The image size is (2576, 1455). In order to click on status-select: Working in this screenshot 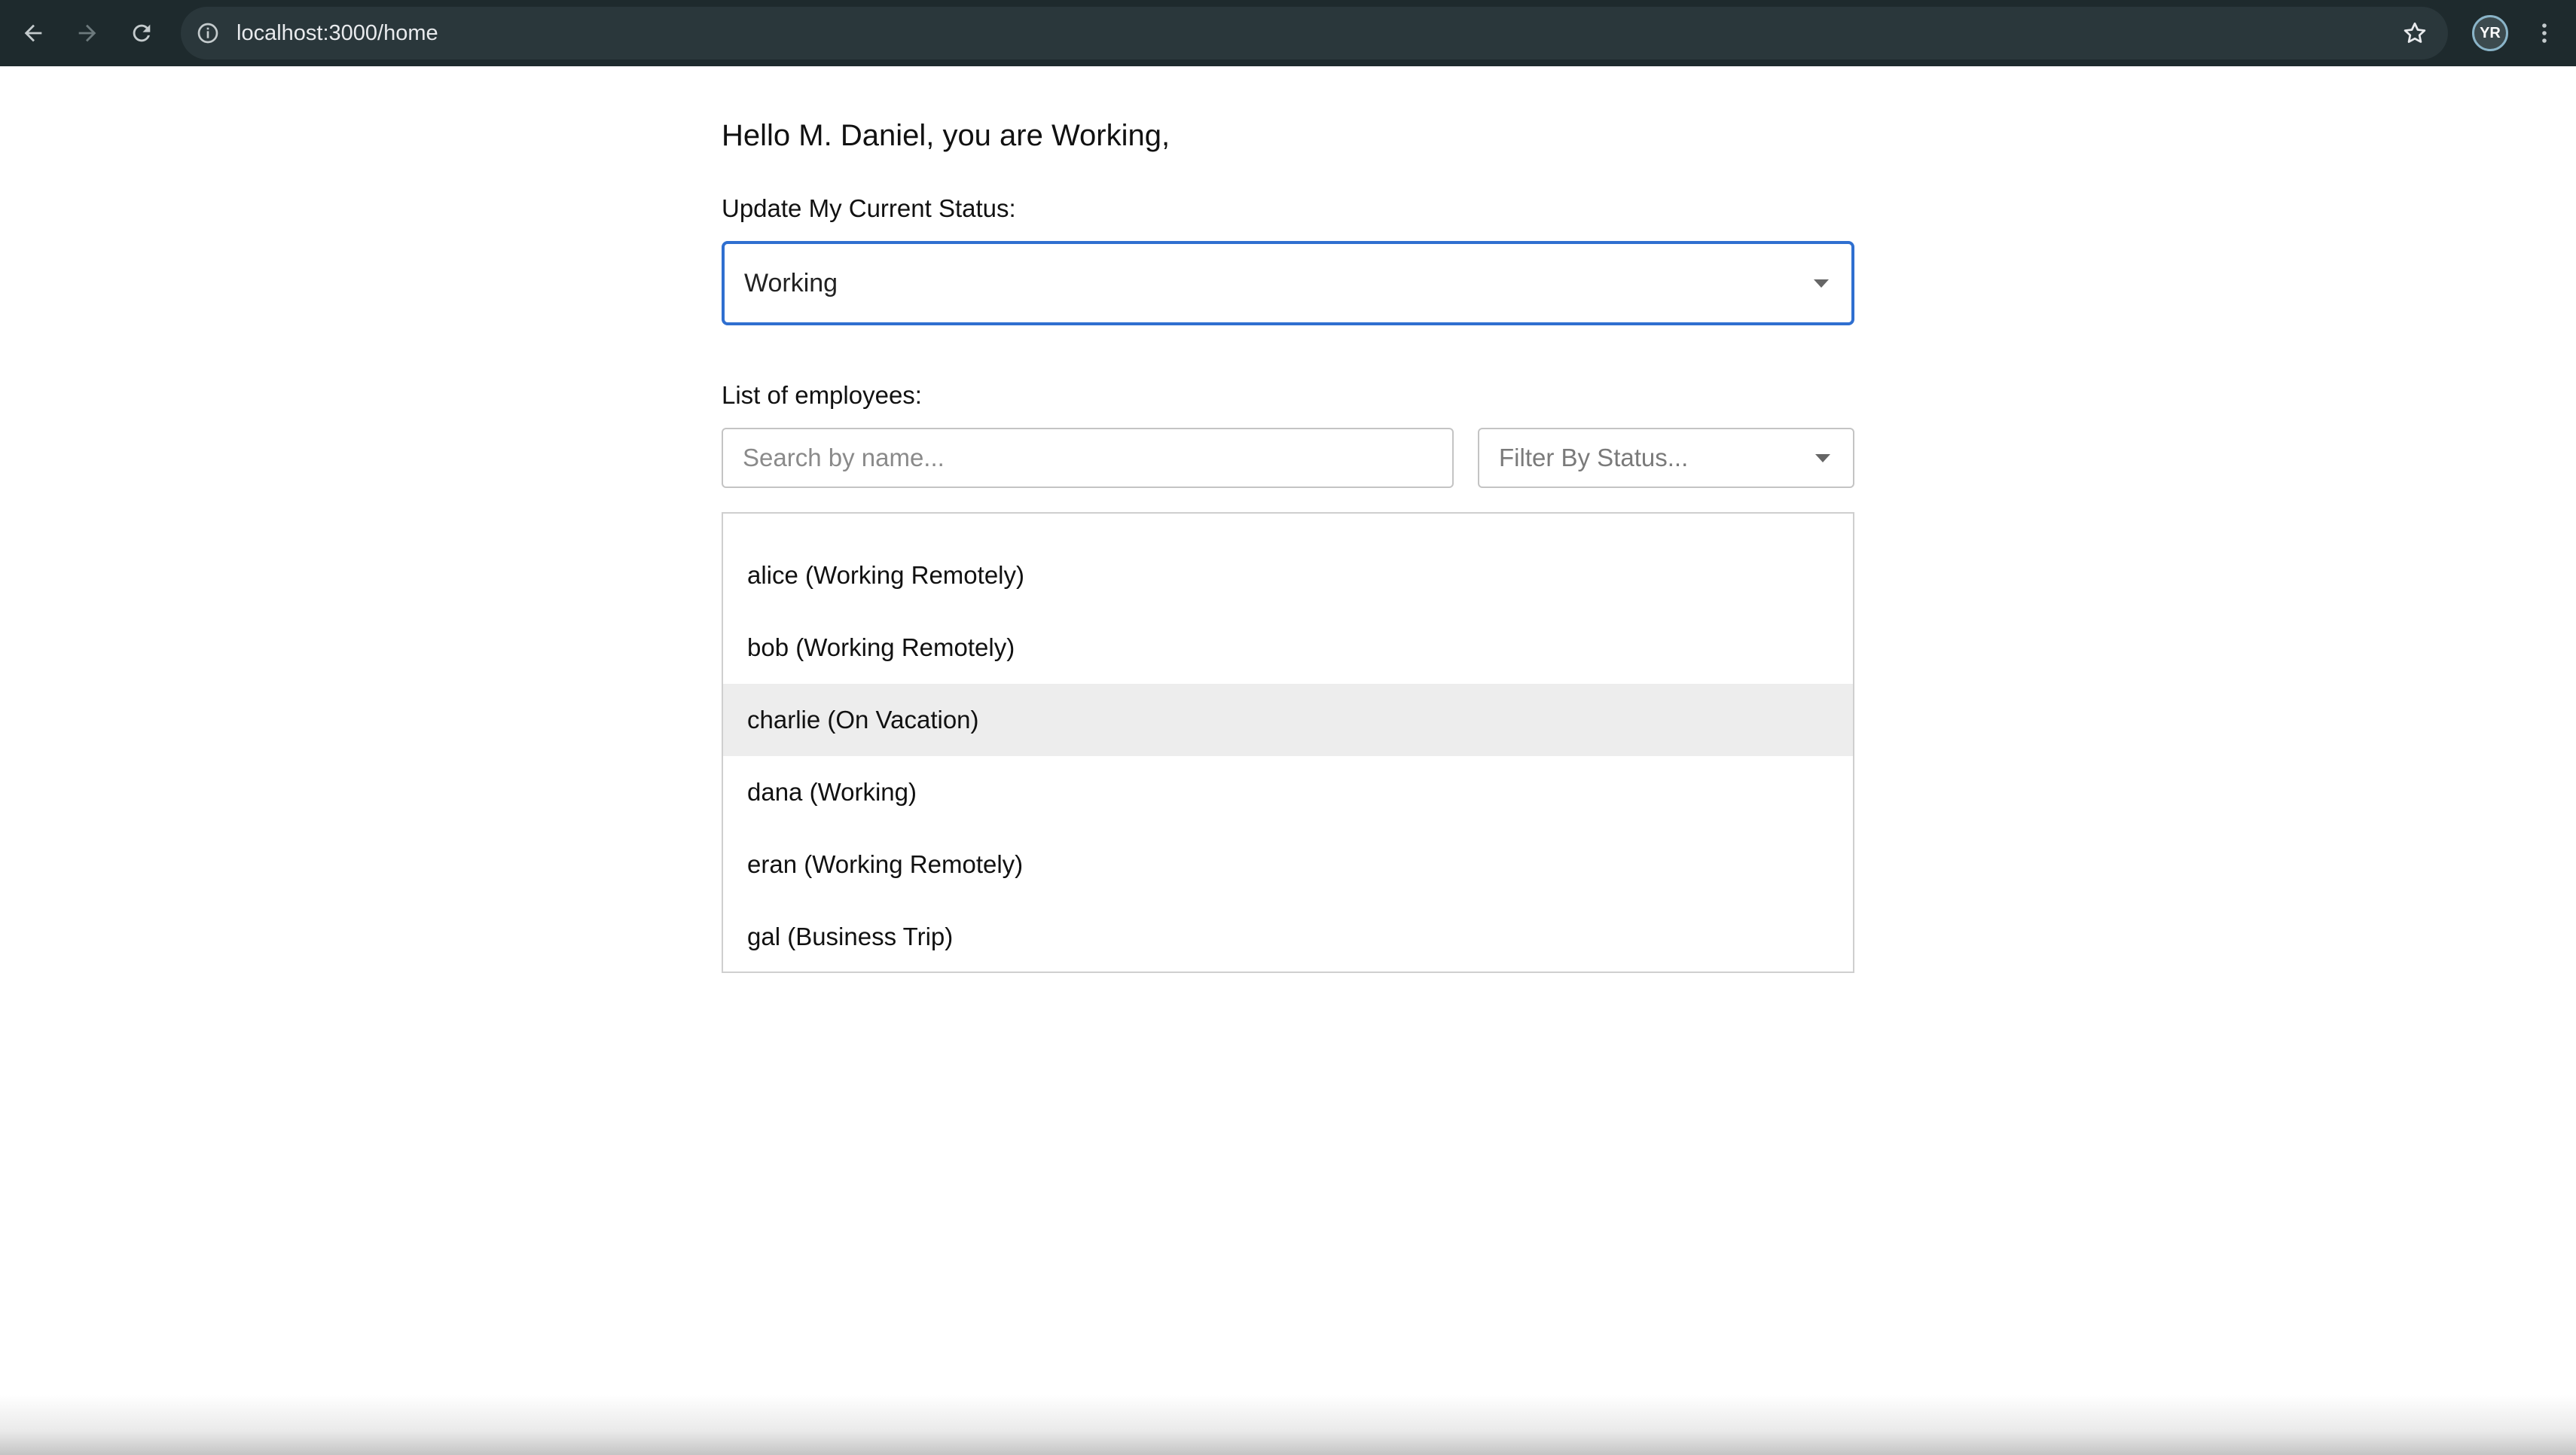, I will do `click(1288, 283)`.